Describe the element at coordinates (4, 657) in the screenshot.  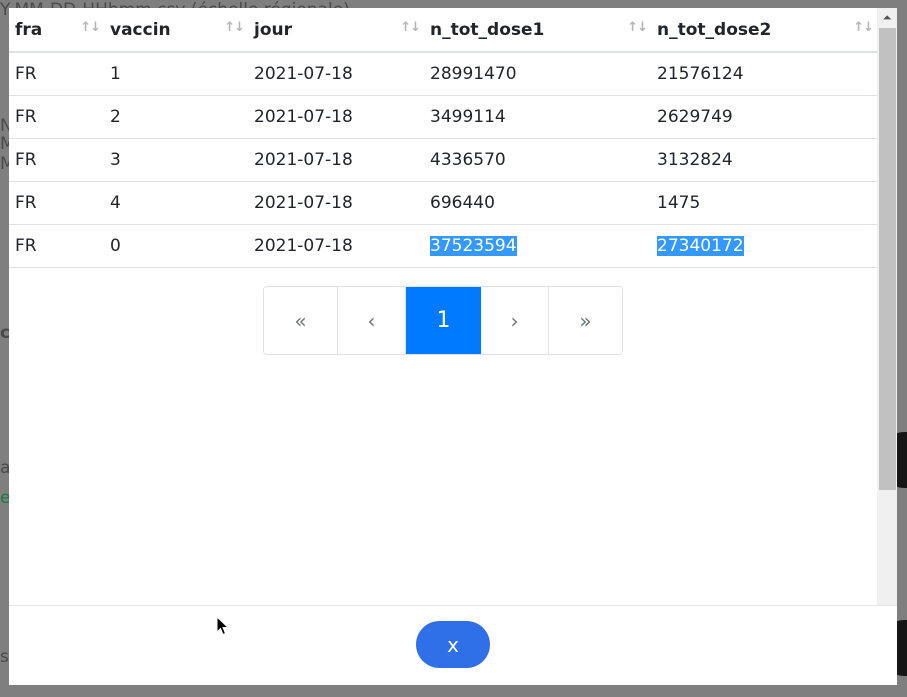
I see `backdrop-text: s` at that location.